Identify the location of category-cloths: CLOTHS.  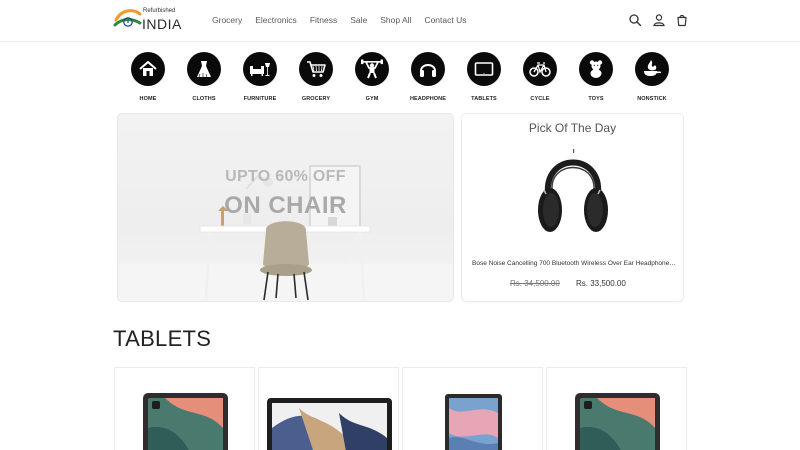
(204, 79).